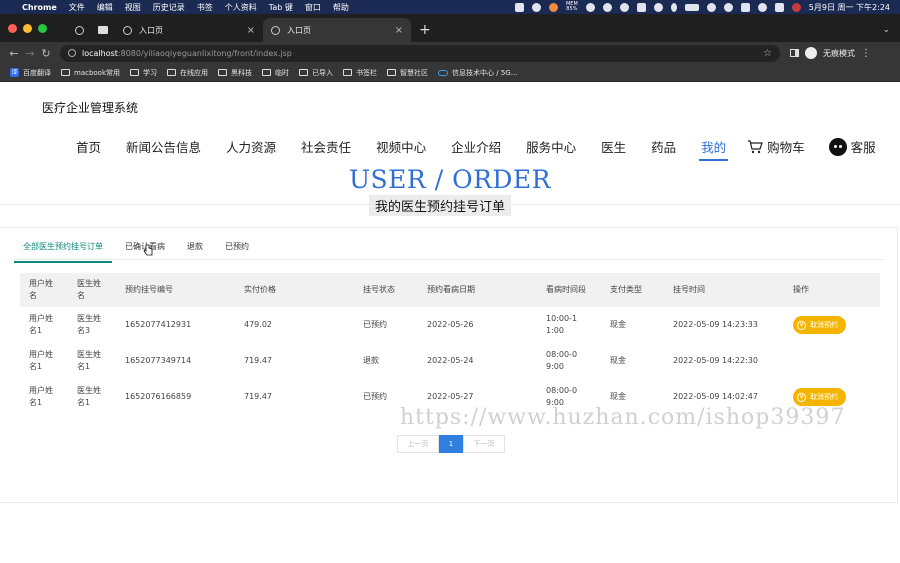 This screenshot has width=900, height=563. What do you see at coordinates (150, 72) in the screenshot?
I see `bookmark-label: 学习` at bounding box center [150, 72].